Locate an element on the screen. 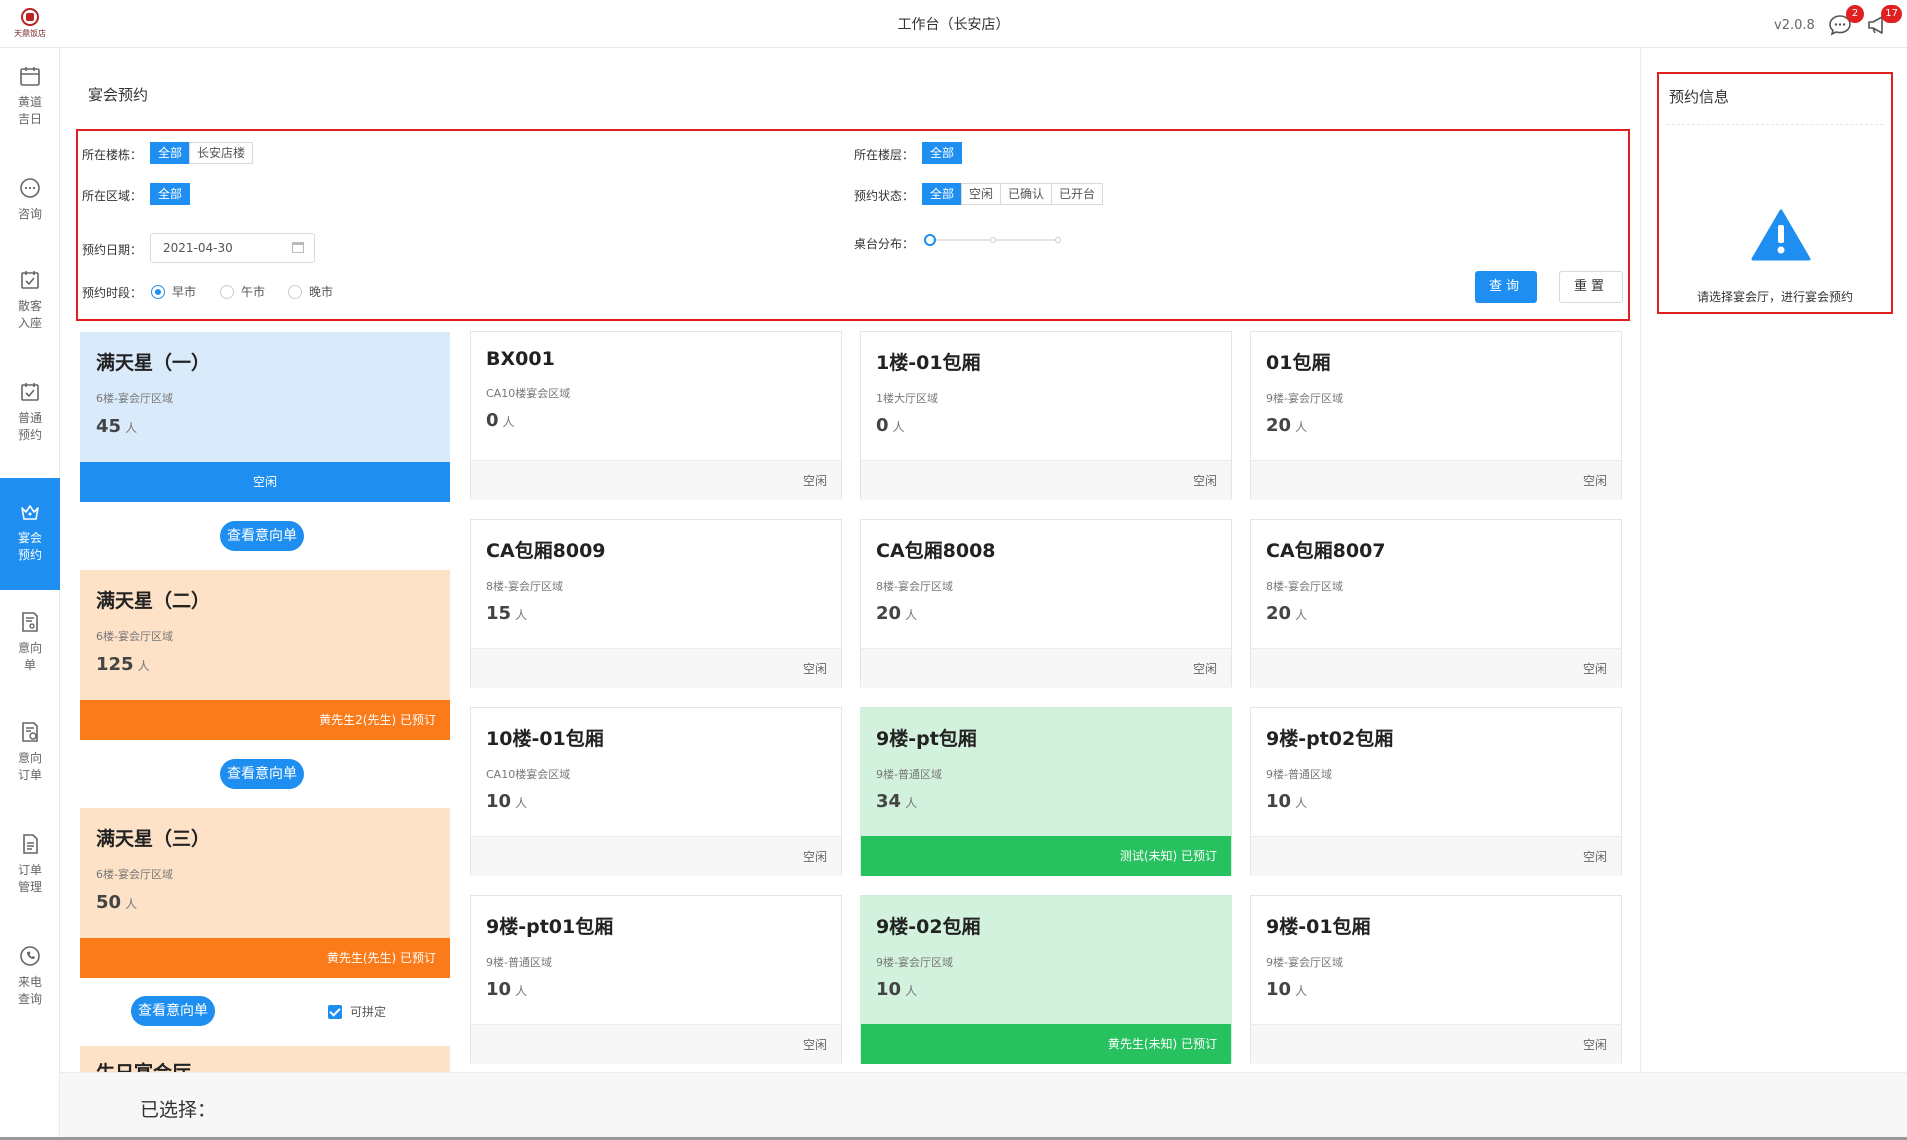 The height and width of the screenshot is (1140, 1907). hall-area: 6楼-宴会厅区域 is located at coordinates (134, 874).